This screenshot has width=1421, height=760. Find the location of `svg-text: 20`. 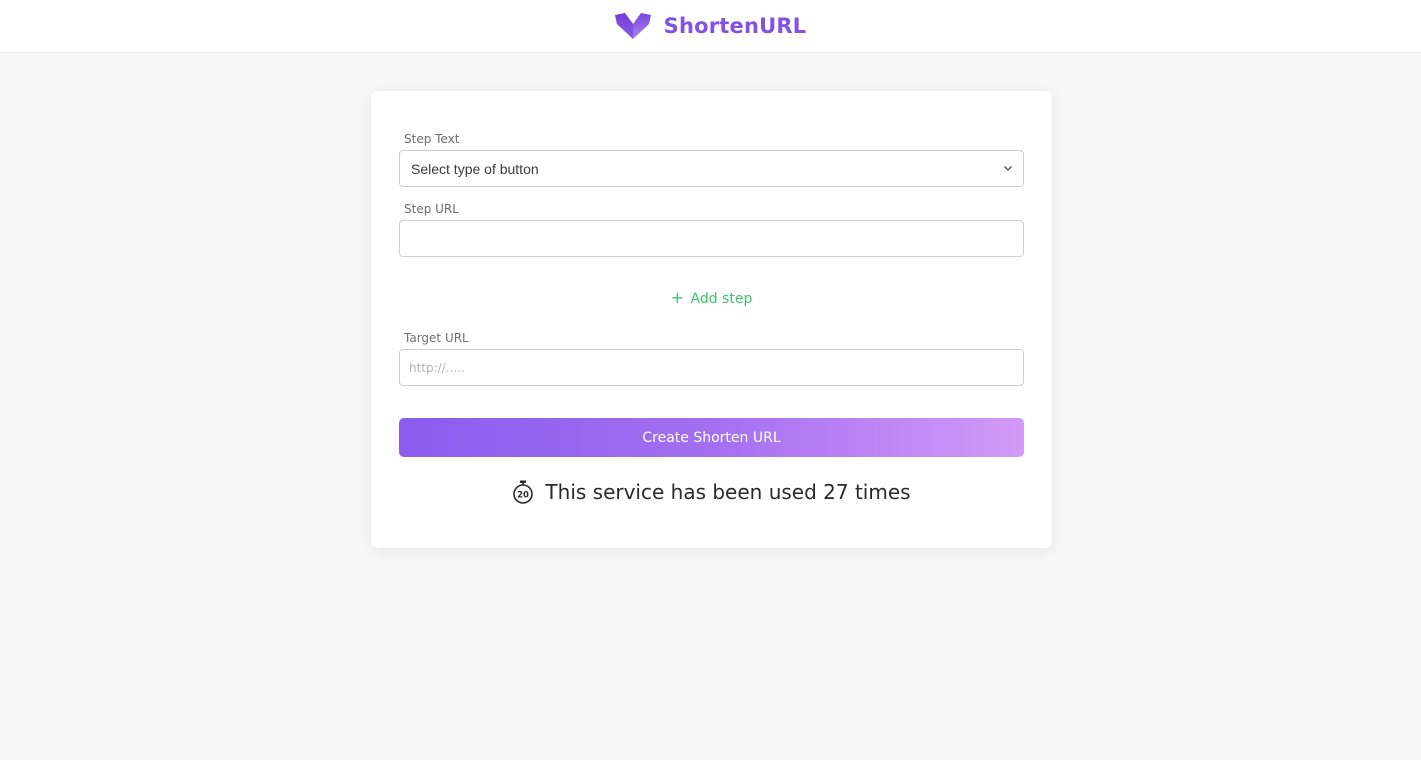

svg-text: 20 is located at coordinates (524, 496).